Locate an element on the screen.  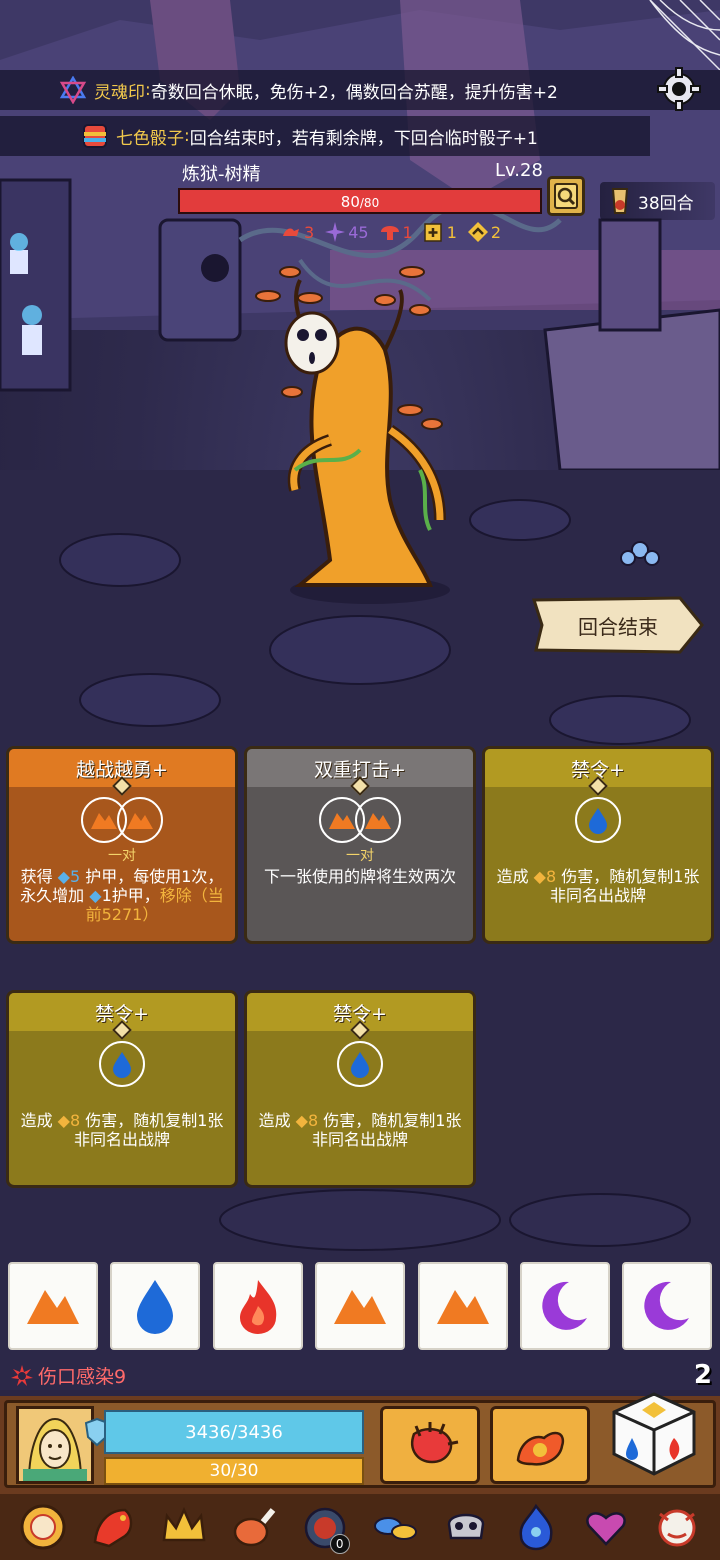
dice-icon is located at coordinates (654, 1434).